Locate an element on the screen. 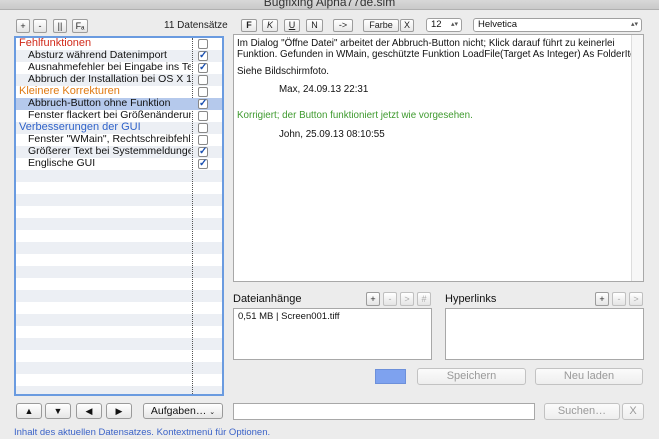 This screenshot has height=439, width=659. tasks-menu-button: Aufgaben… ⌄ is located at coordinates (183, 411).